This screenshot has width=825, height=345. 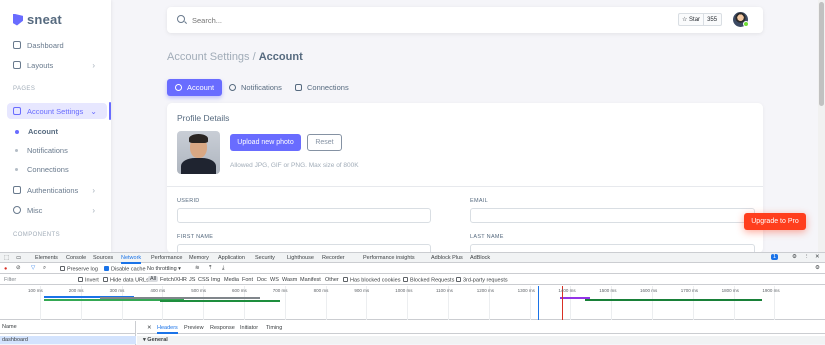 I want to click on upload-photo-button: Upload new photo, so click(x=265, y=142).